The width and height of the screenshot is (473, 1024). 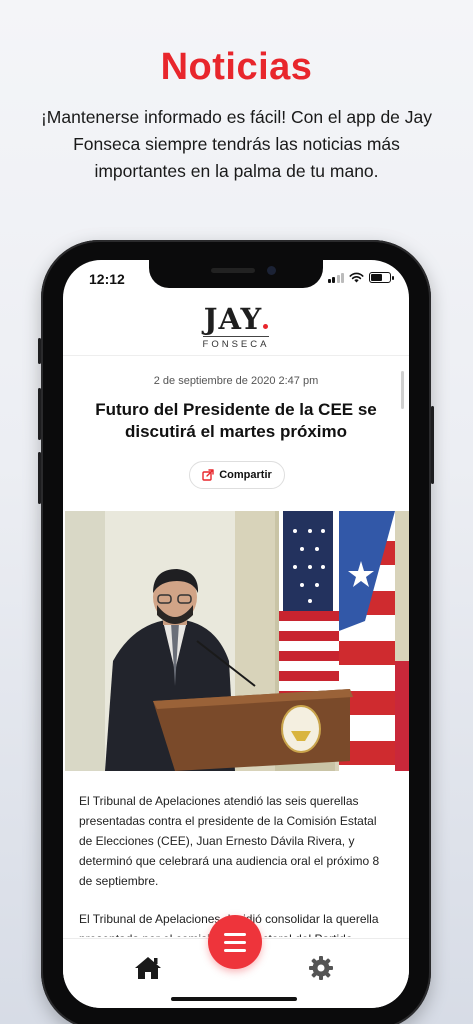 What do you see at coordinates (236, 67) in the screenshot?
I see `promo-title: Noticias` at bounding box center [236, 67].